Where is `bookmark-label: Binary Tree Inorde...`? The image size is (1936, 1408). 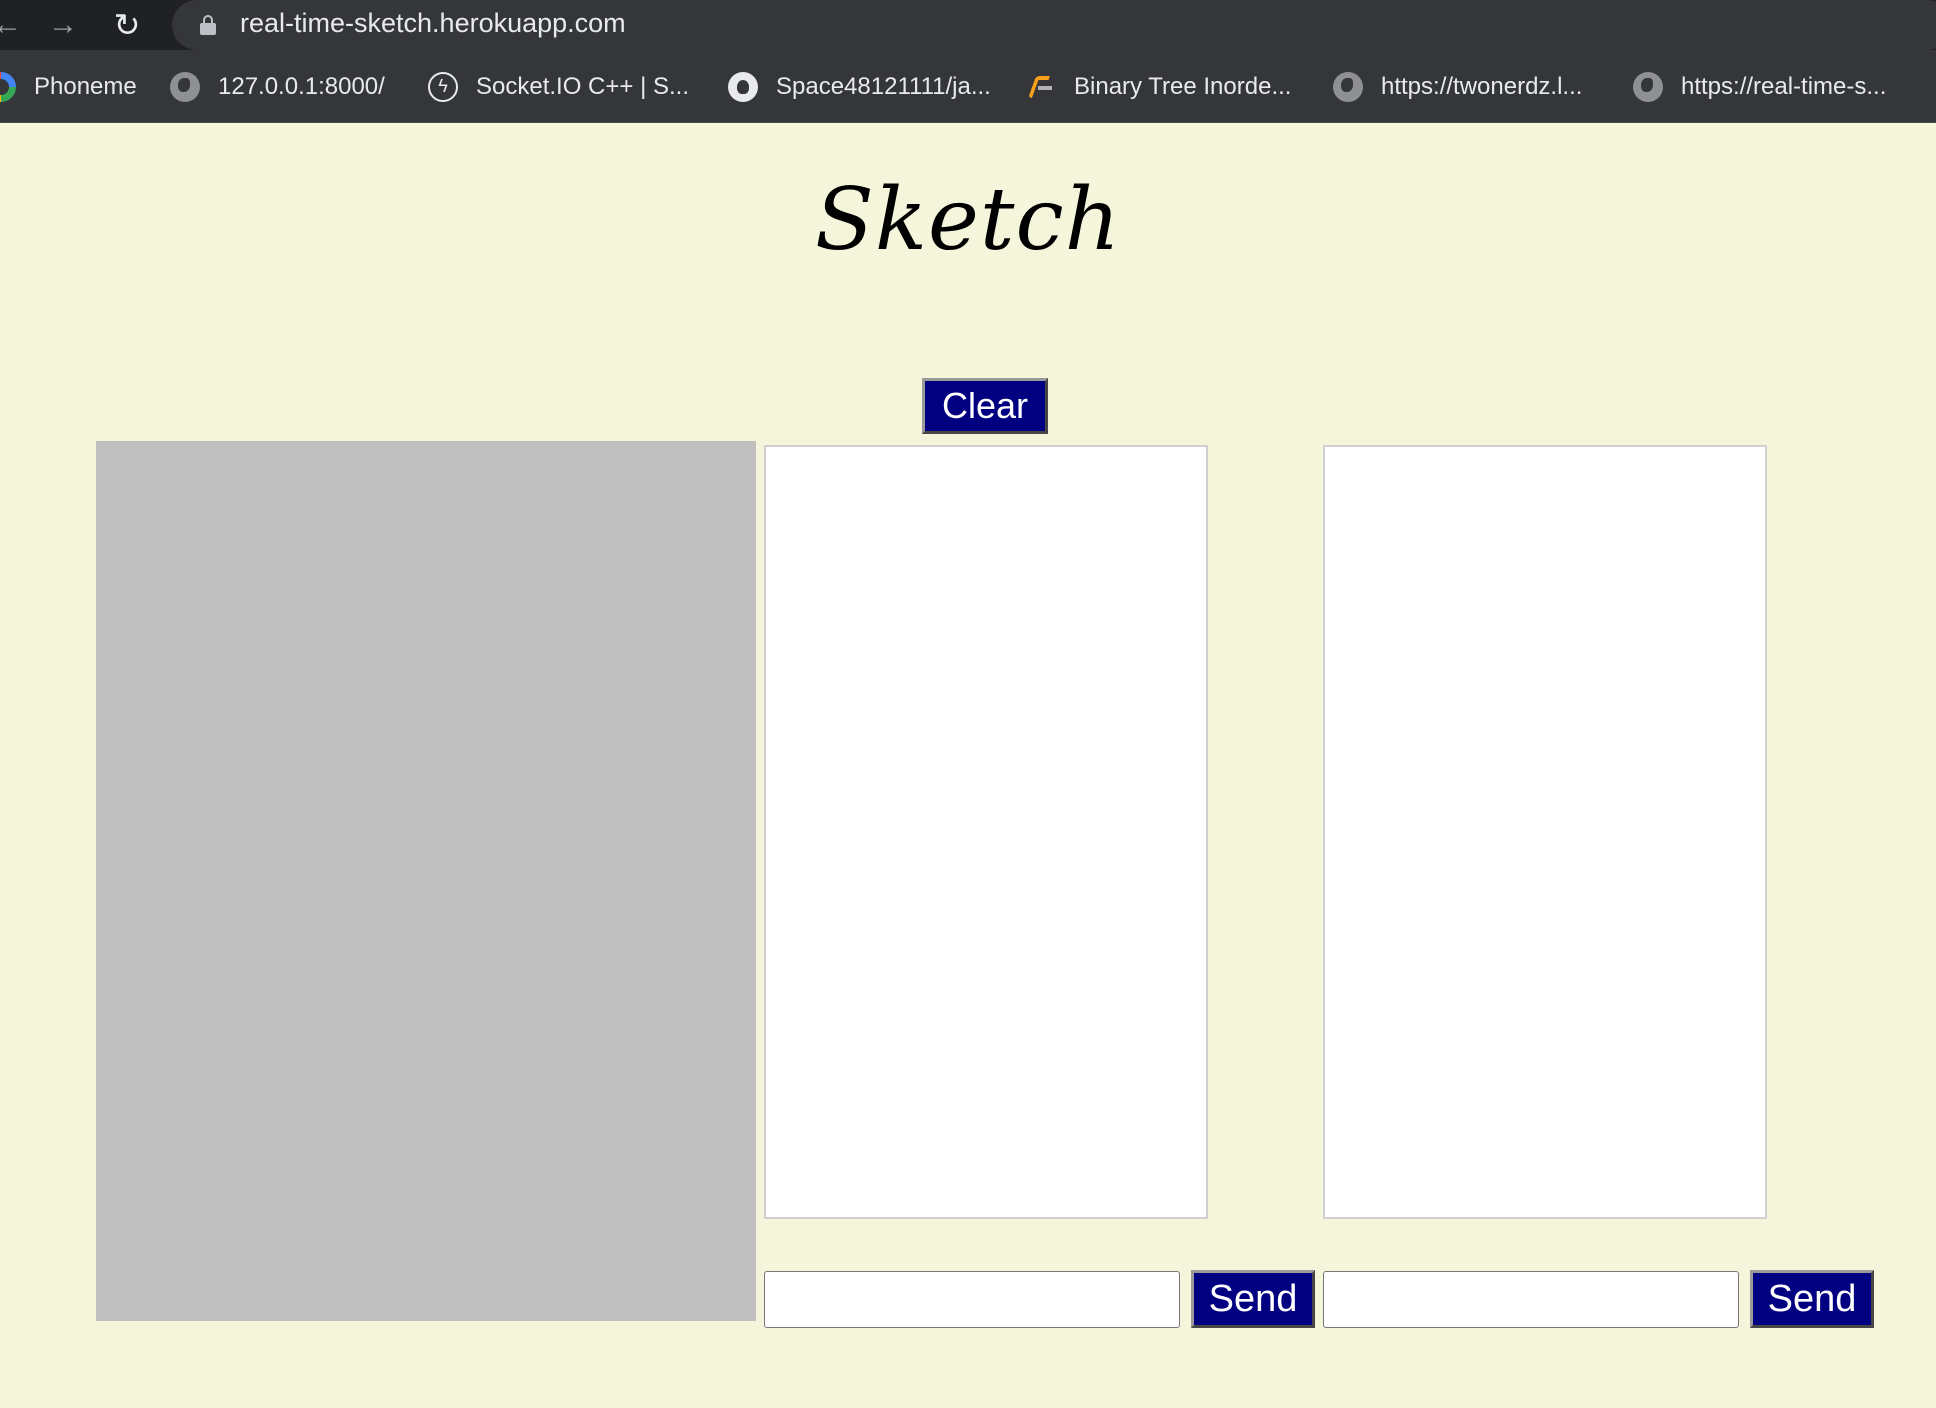
bookmark-label: Binary Tree Inorde... is located at coordinates (1183, 86).